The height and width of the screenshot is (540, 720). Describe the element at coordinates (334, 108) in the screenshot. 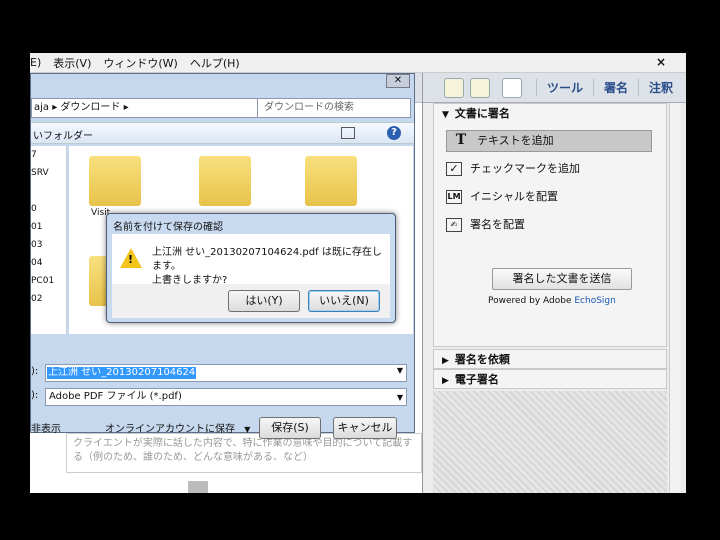

I see `search-input: ダウンロードの検索` at that location.